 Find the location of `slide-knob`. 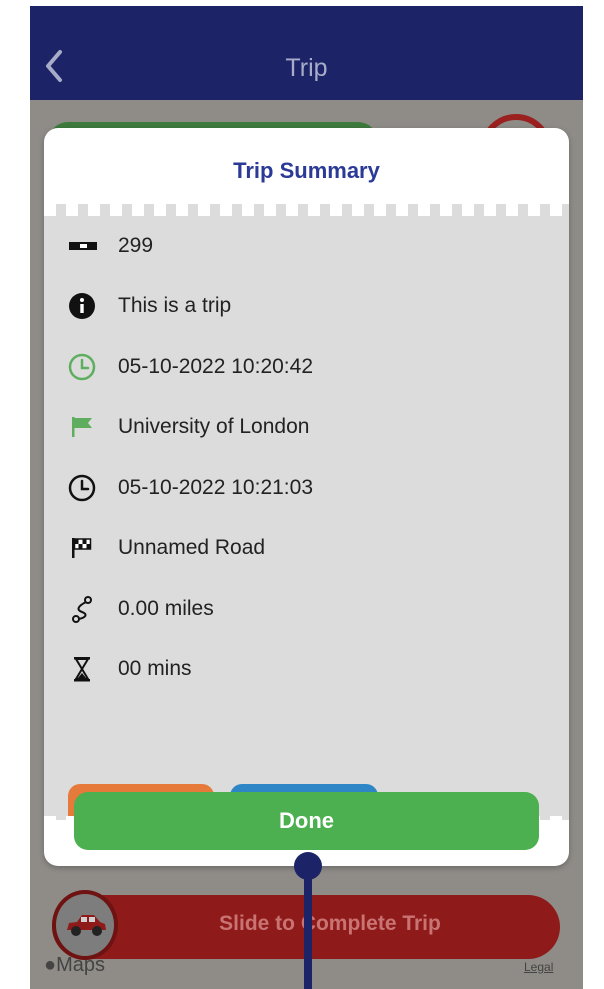

slide-knob is located at coordinates (85, 925).